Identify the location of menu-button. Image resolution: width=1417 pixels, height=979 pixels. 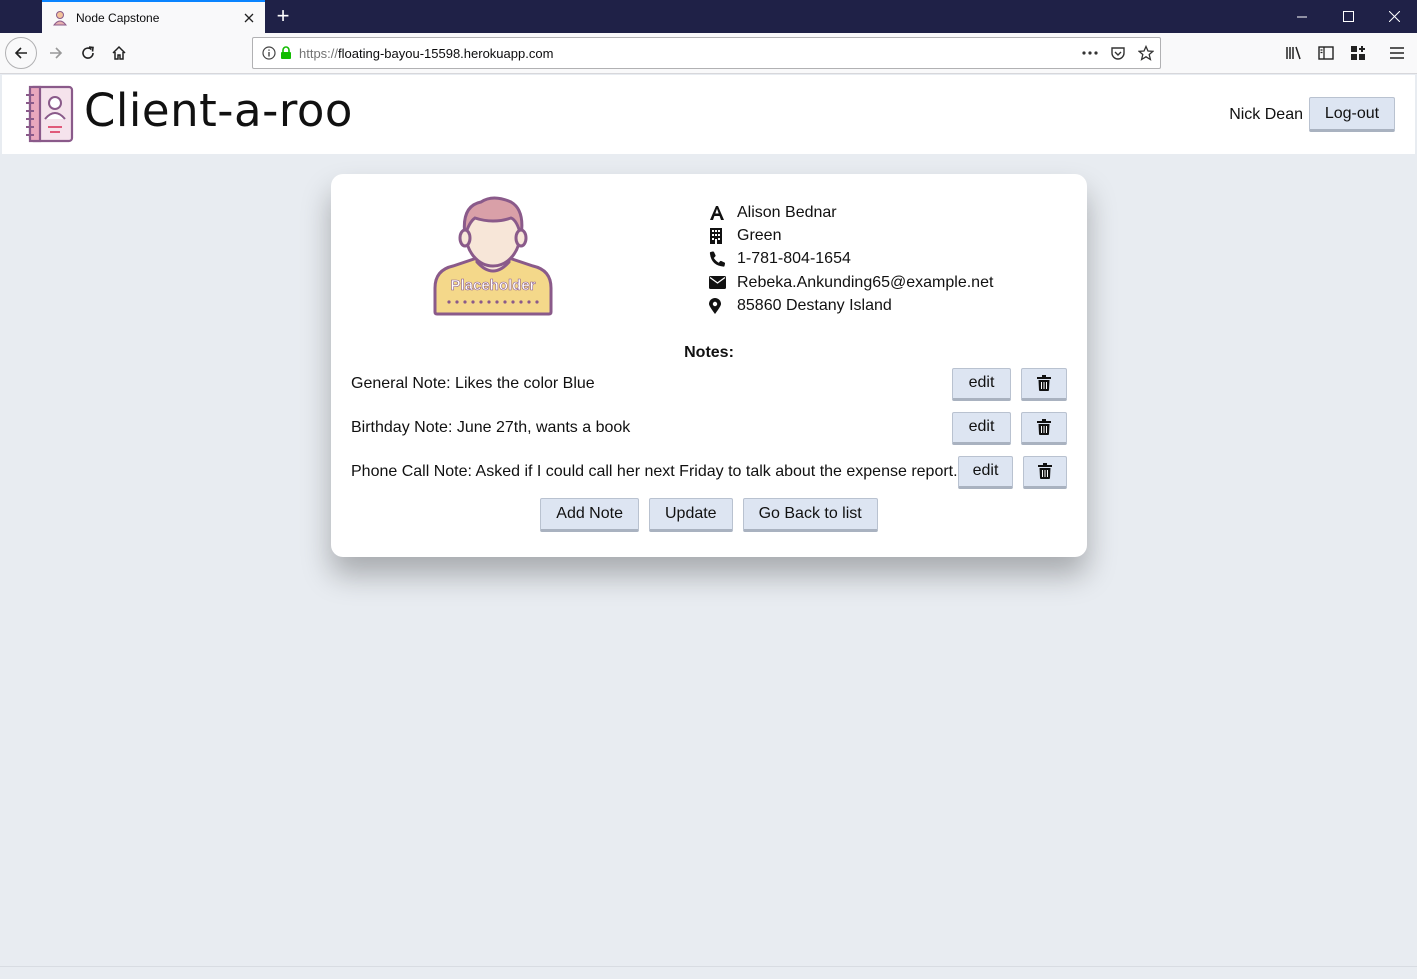
(1397, 53).